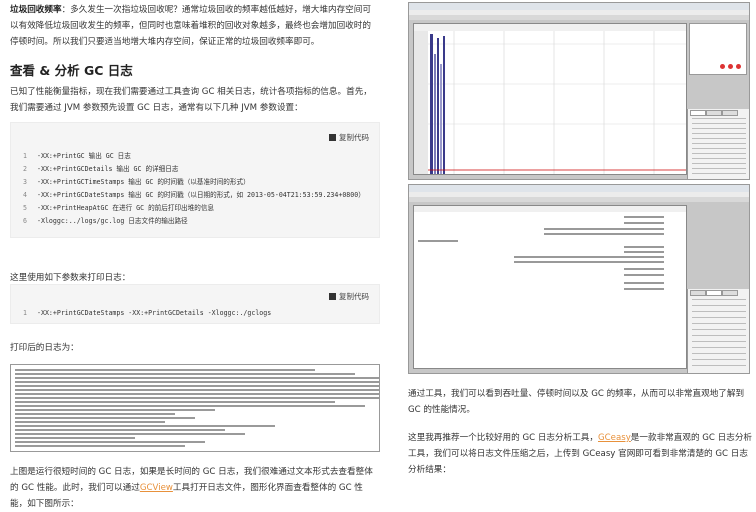 The width and height of the screenshot is (756, 512). Describe the element at coordinates (77, 156) in the screenshot. I see `code-line: 1 -XX:+PrintGC 输出 GC 日志` at that location.